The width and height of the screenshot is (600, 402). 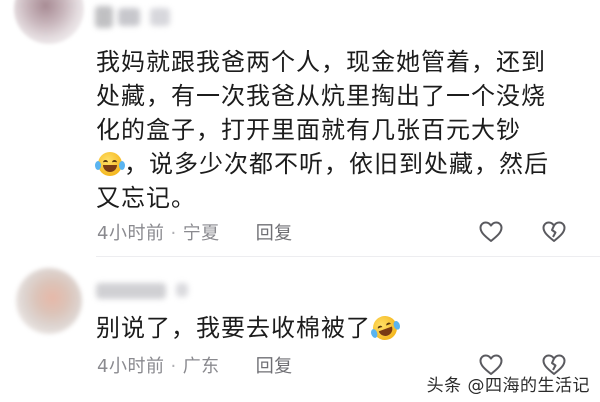 I want to click on comment-location: 广东, so click(x=201, y=366).